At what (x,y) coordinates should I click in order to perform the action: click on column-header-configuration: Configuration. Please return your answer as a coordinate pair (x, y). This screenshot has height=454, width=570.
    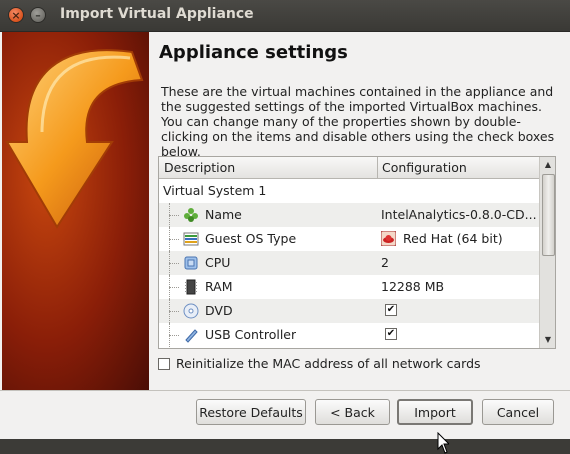
    Looking at the image, I should click on (424, 167).